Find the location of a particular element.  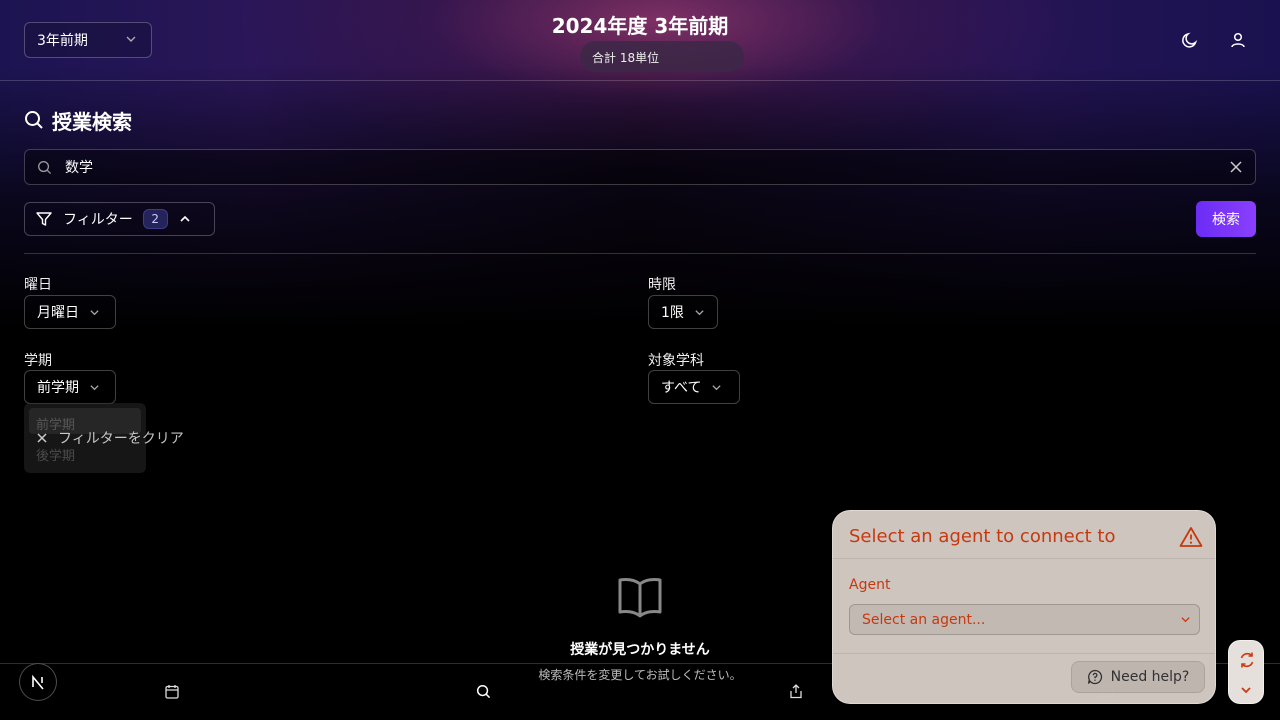

nextjs-logo-icon is located at coordinates (38, 682).